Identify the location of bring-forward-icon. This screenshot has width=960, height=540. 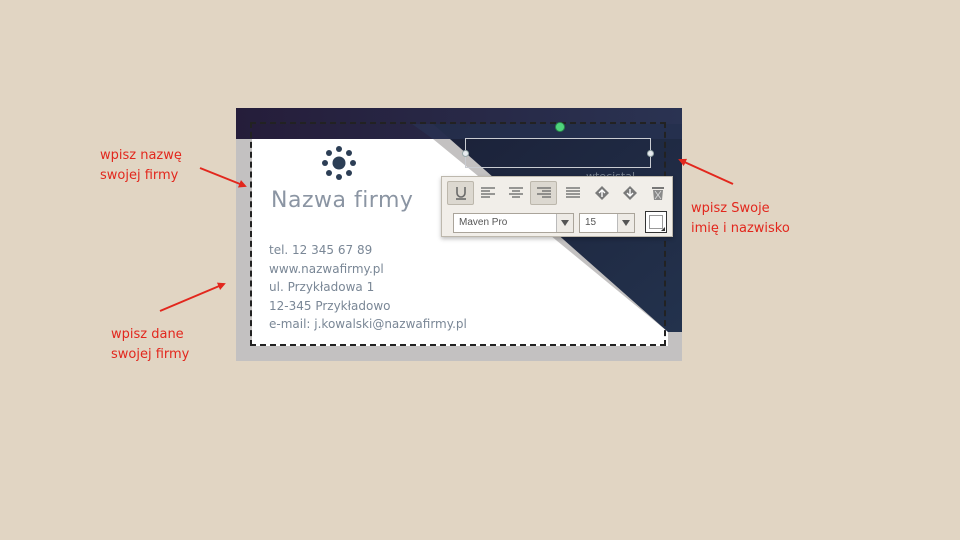
(601, 193).